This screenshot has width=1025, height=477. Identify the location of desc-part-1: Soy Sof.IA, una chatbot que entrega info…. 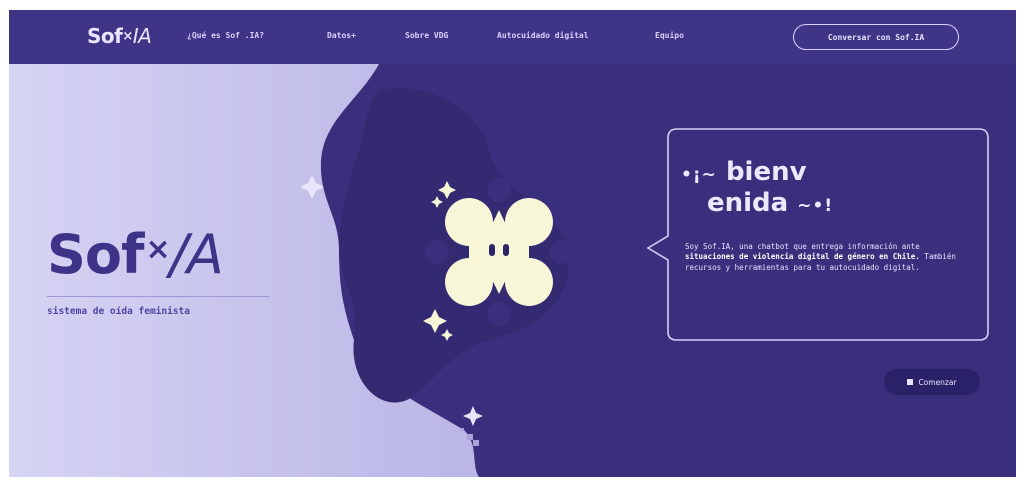
(802, 246).